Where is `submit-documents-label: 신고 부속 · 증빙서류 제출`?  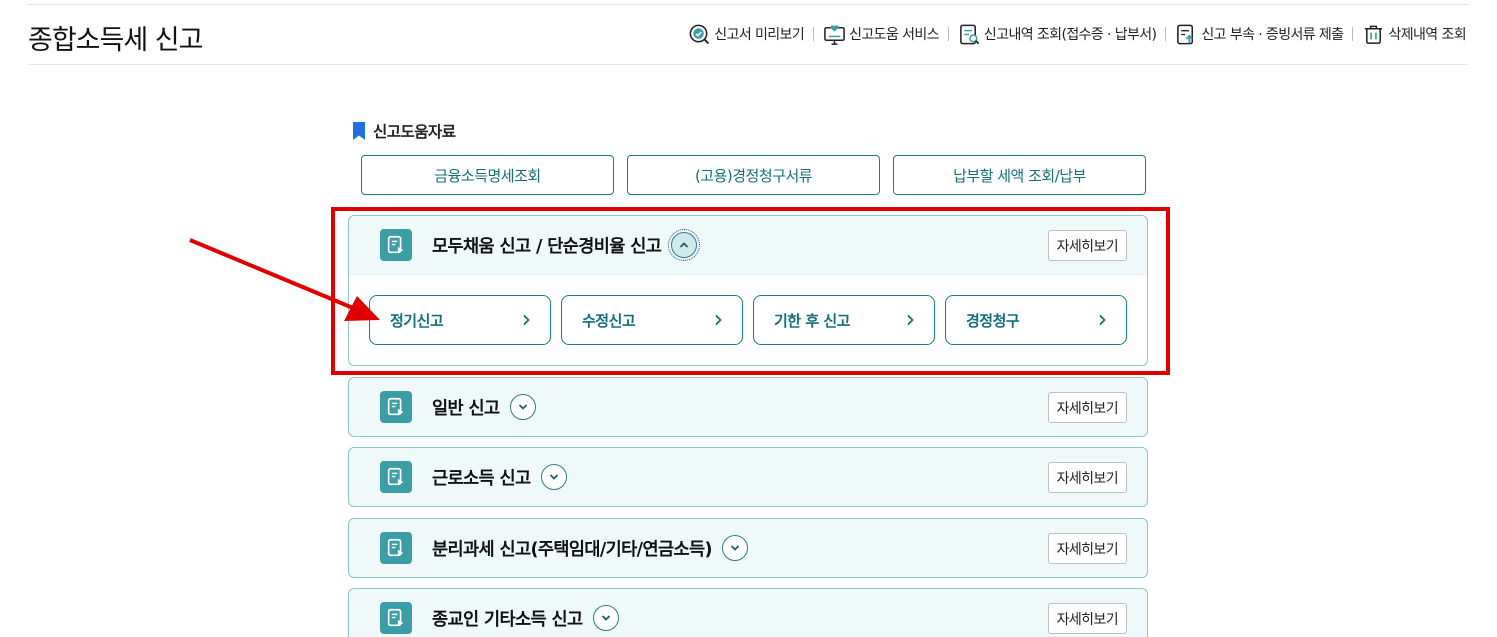 submit-documents-label: 신고 부속 · 증빙서류 제출 is located at coordinates (1272, 35).